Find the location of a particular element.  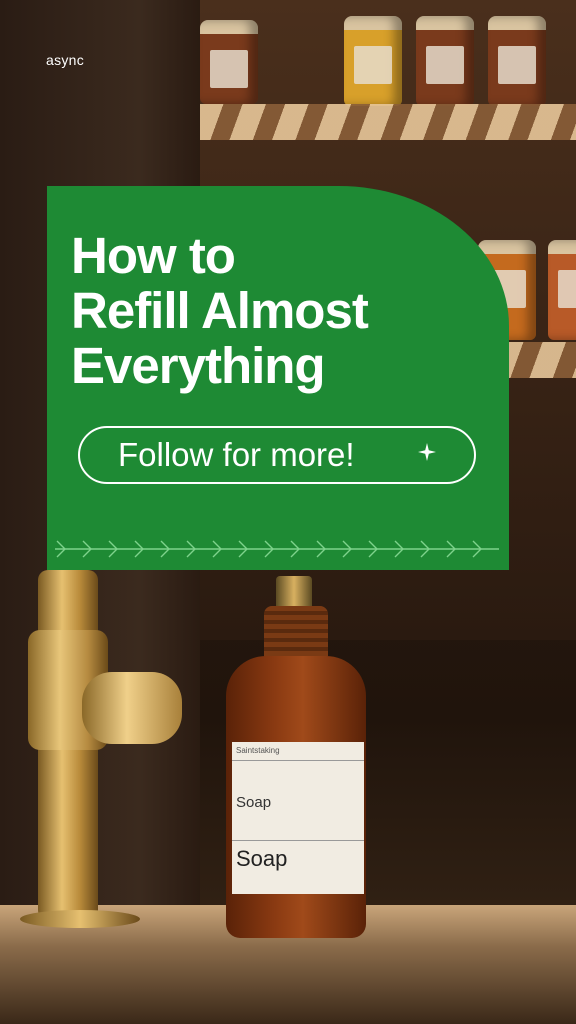

tap-base is located at coordinates (80, 919).